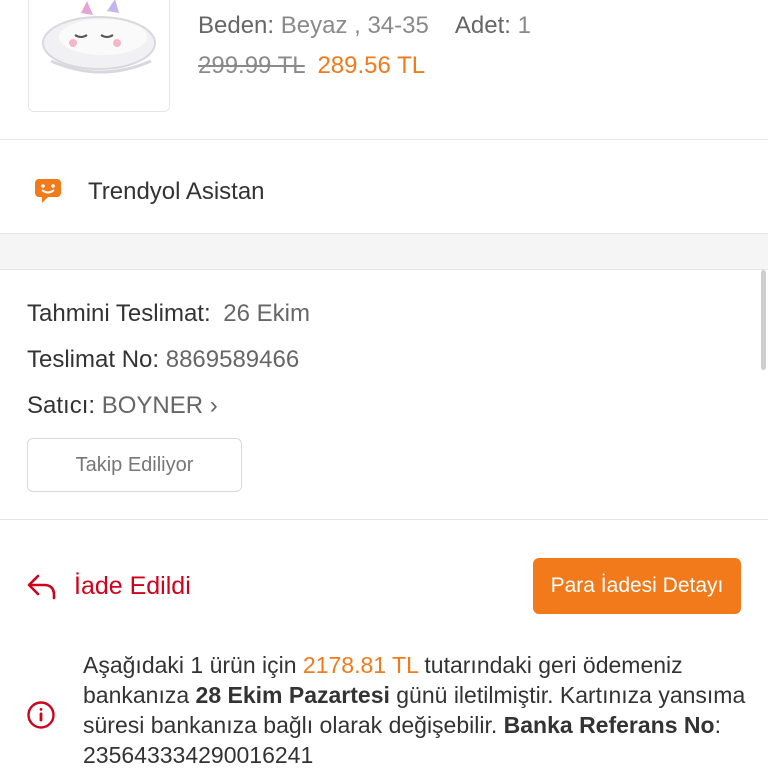  Describe the element at coordinates (371, 65) in the screenshot. I see `discounted-price: 289.56 TL` at that location.